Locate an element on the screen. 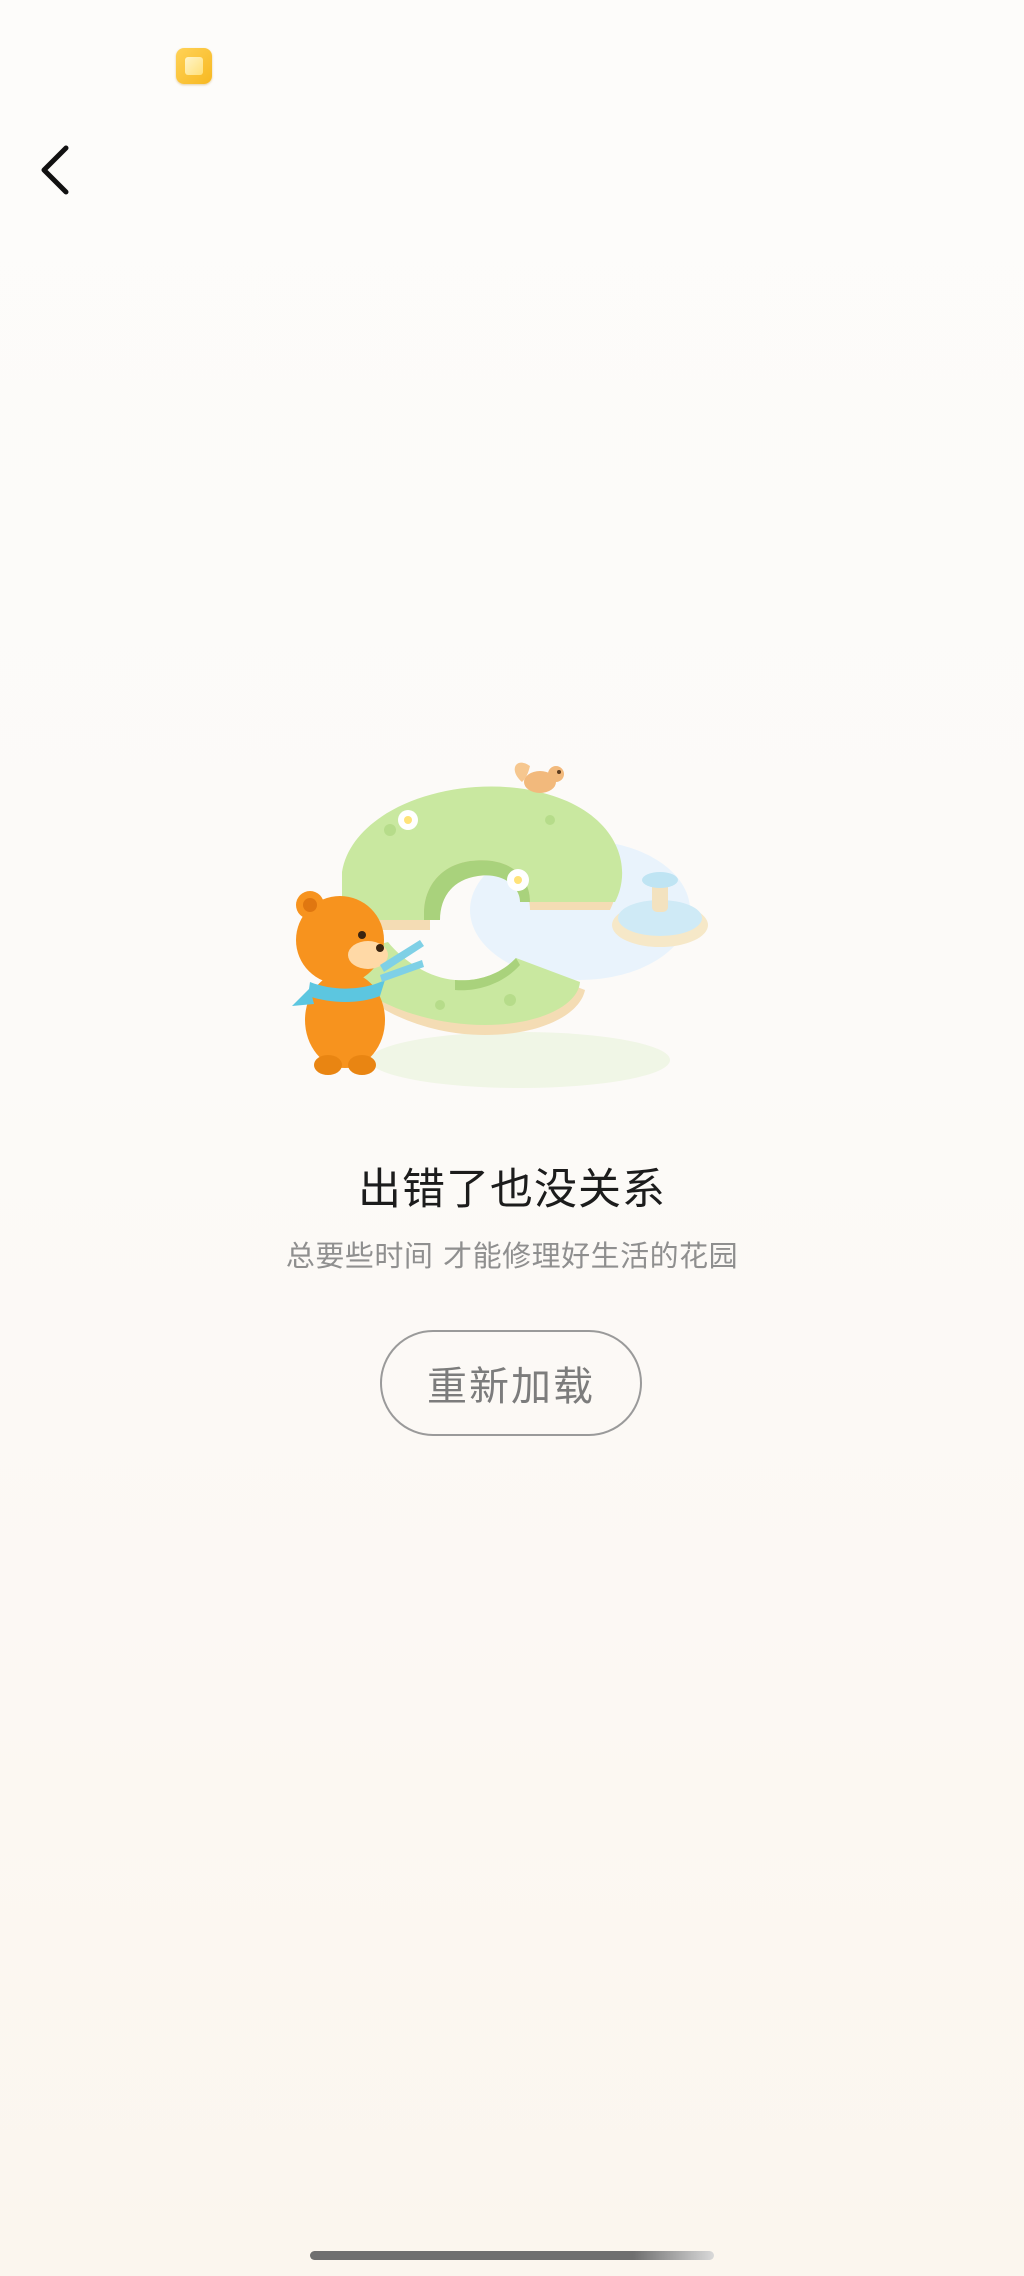 Image resolution: width=1024 pixels, height=2276 pixels. chevron-left-icon is located at coordinates (55, 170).